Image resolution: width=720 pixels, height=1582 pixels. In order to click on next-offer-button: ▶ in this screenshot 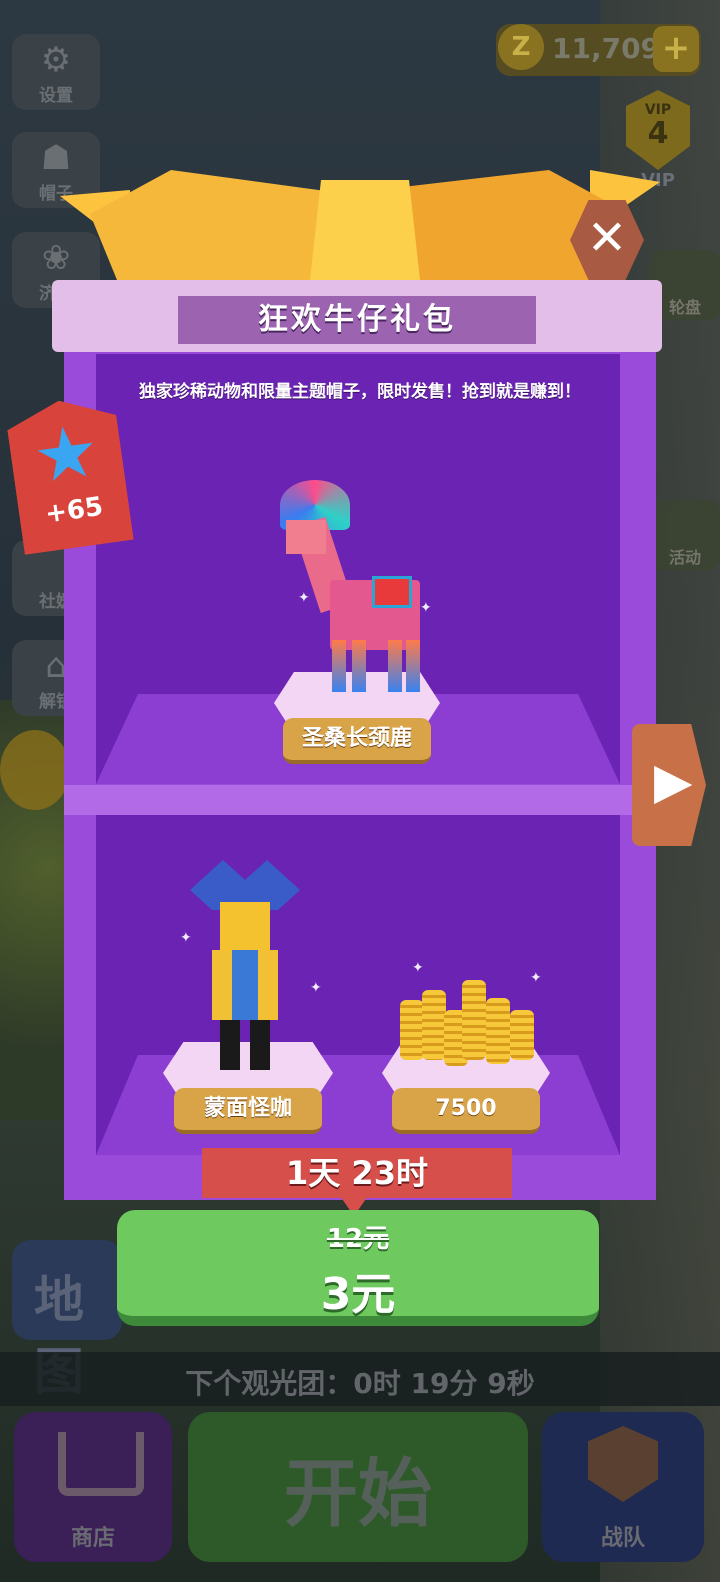, I will do `click(669, 785)`.